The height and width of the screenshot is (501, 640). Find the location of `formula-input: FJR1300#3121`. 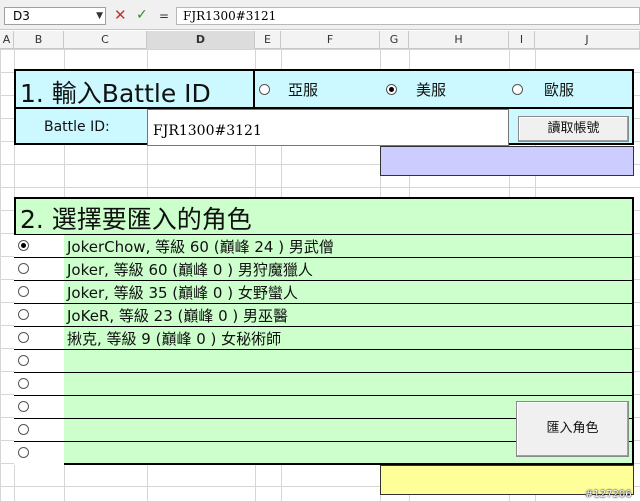

formula-input: FJR1300#3121 is located at coordinates (408, 16).